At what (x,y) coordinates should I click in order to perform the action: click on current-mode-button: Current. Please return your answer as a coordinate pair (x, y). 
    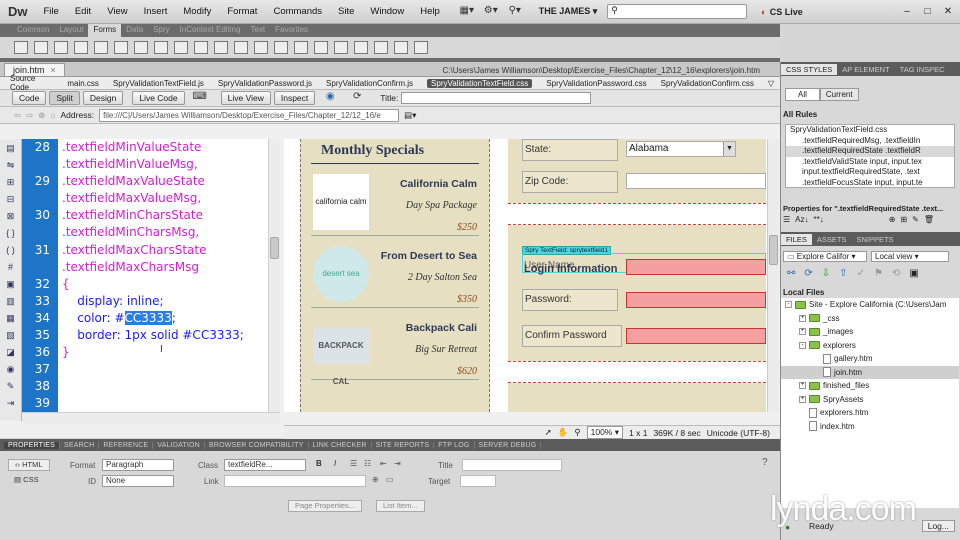
    Looking at the image, I should click on (839, 94).